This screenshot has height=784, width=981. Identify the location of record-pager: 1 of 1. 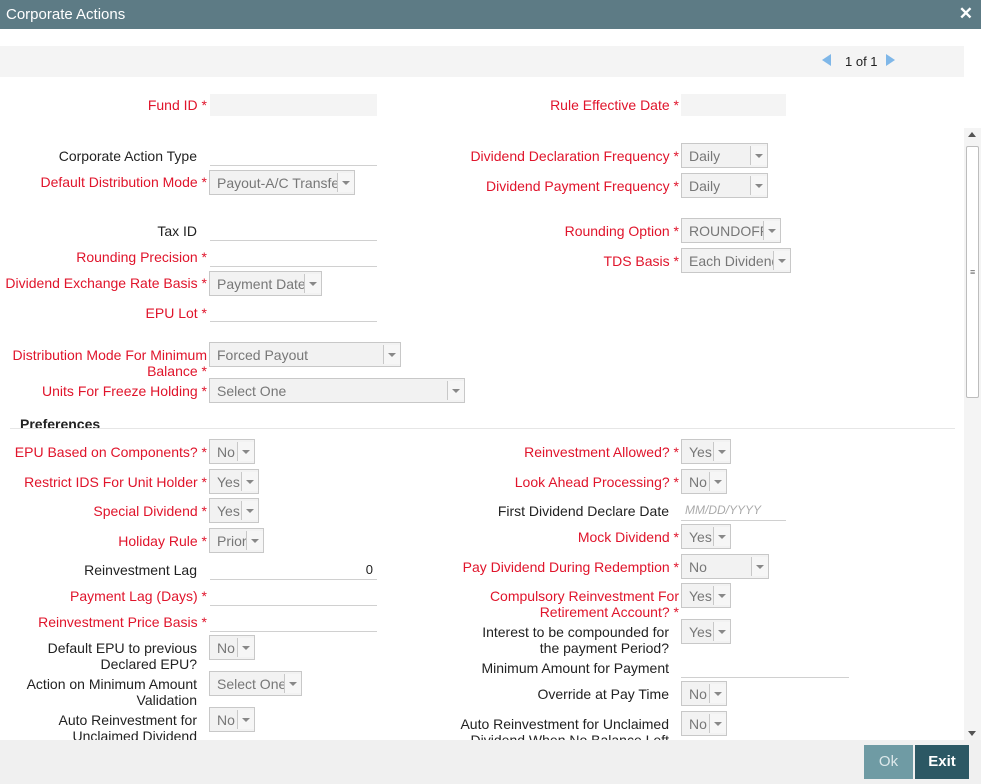
(482, 61).